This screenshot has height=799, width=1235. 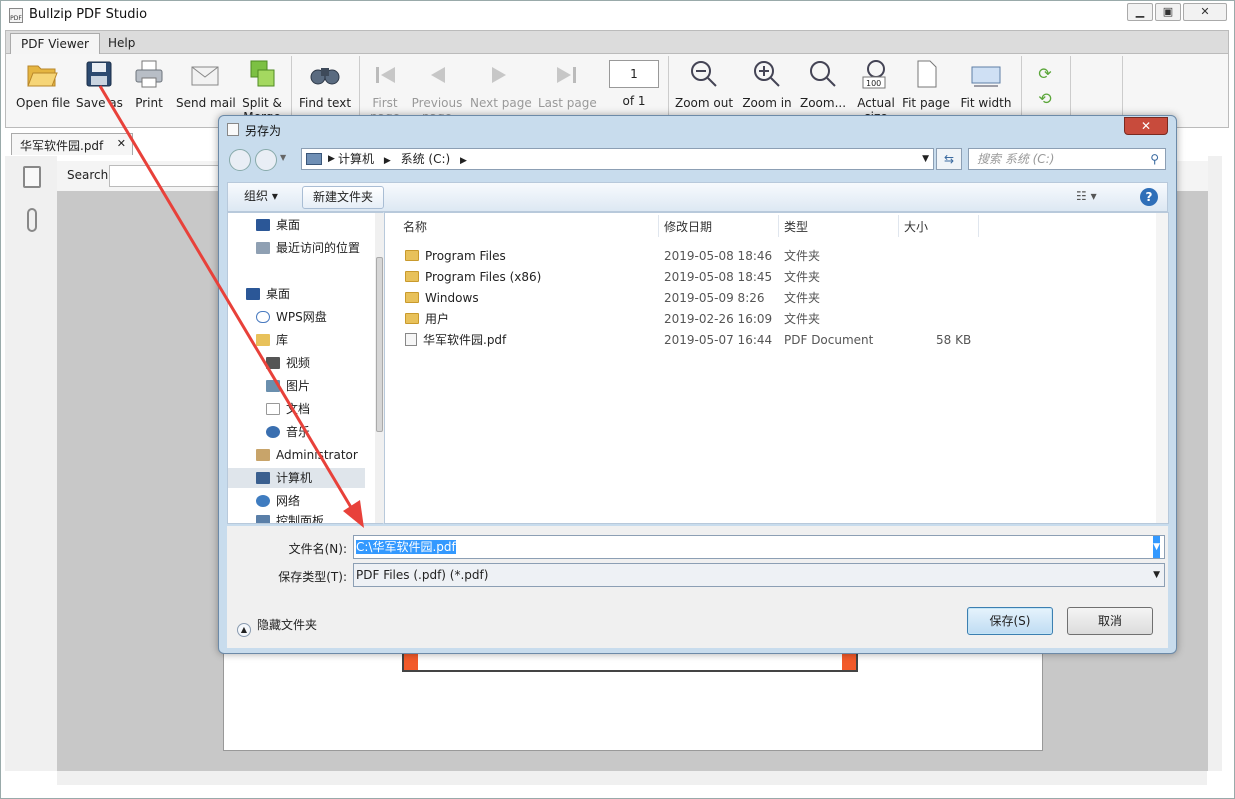 What do you see at coordinates (379, 368) in the screenshot?
I see `navigation-scrollbar` at bounding box center [379, 368].